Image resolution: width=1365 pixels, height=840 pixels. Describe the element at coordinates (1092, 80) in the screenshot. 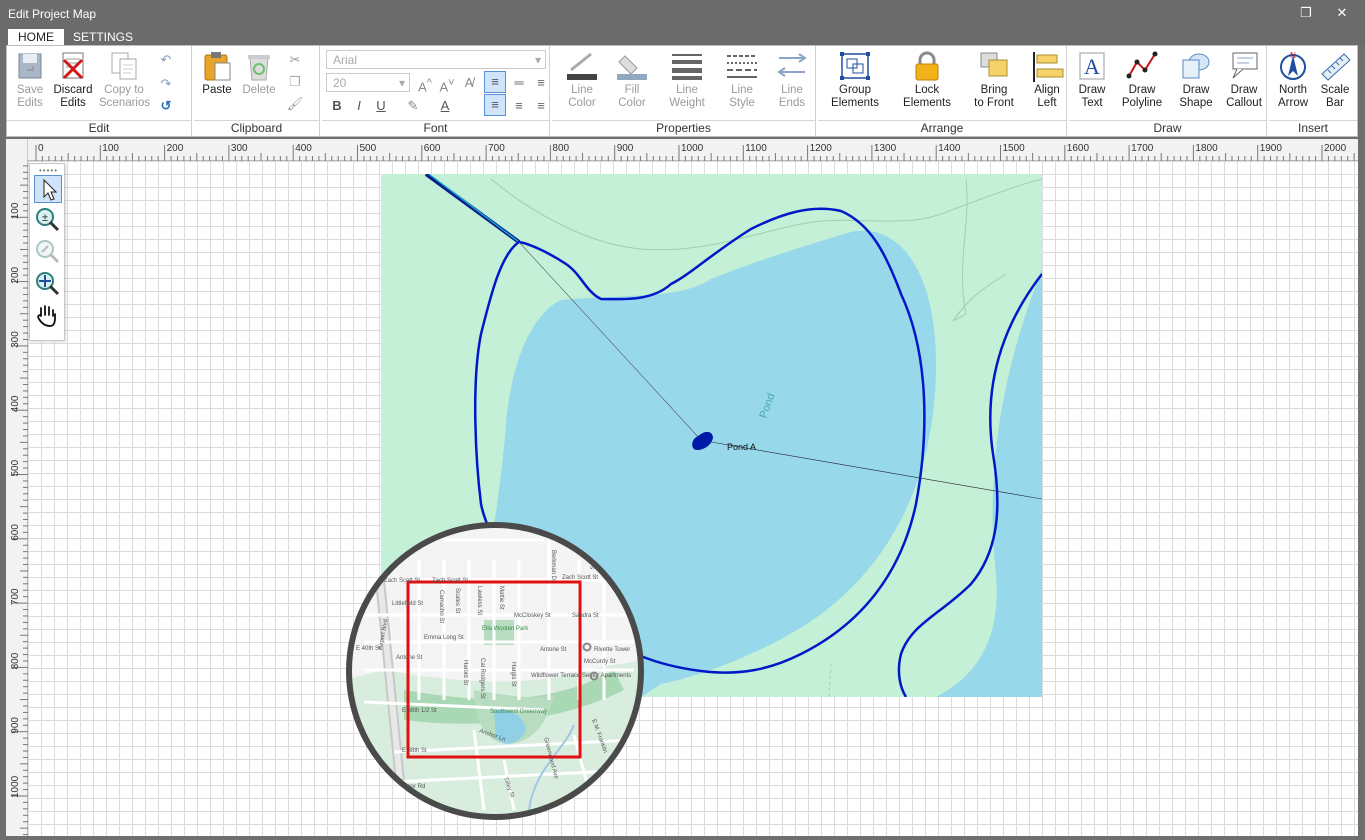

I see `draw-text-button: A Draw Text` at that location.